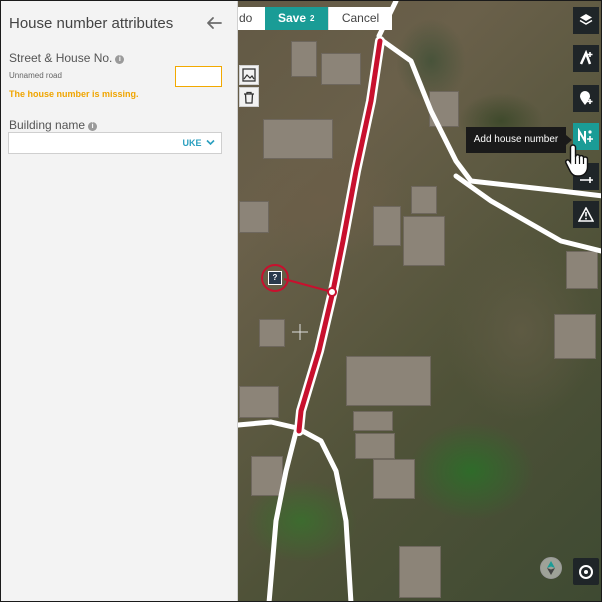  I want to click on warning-icon, so click(586, 214).